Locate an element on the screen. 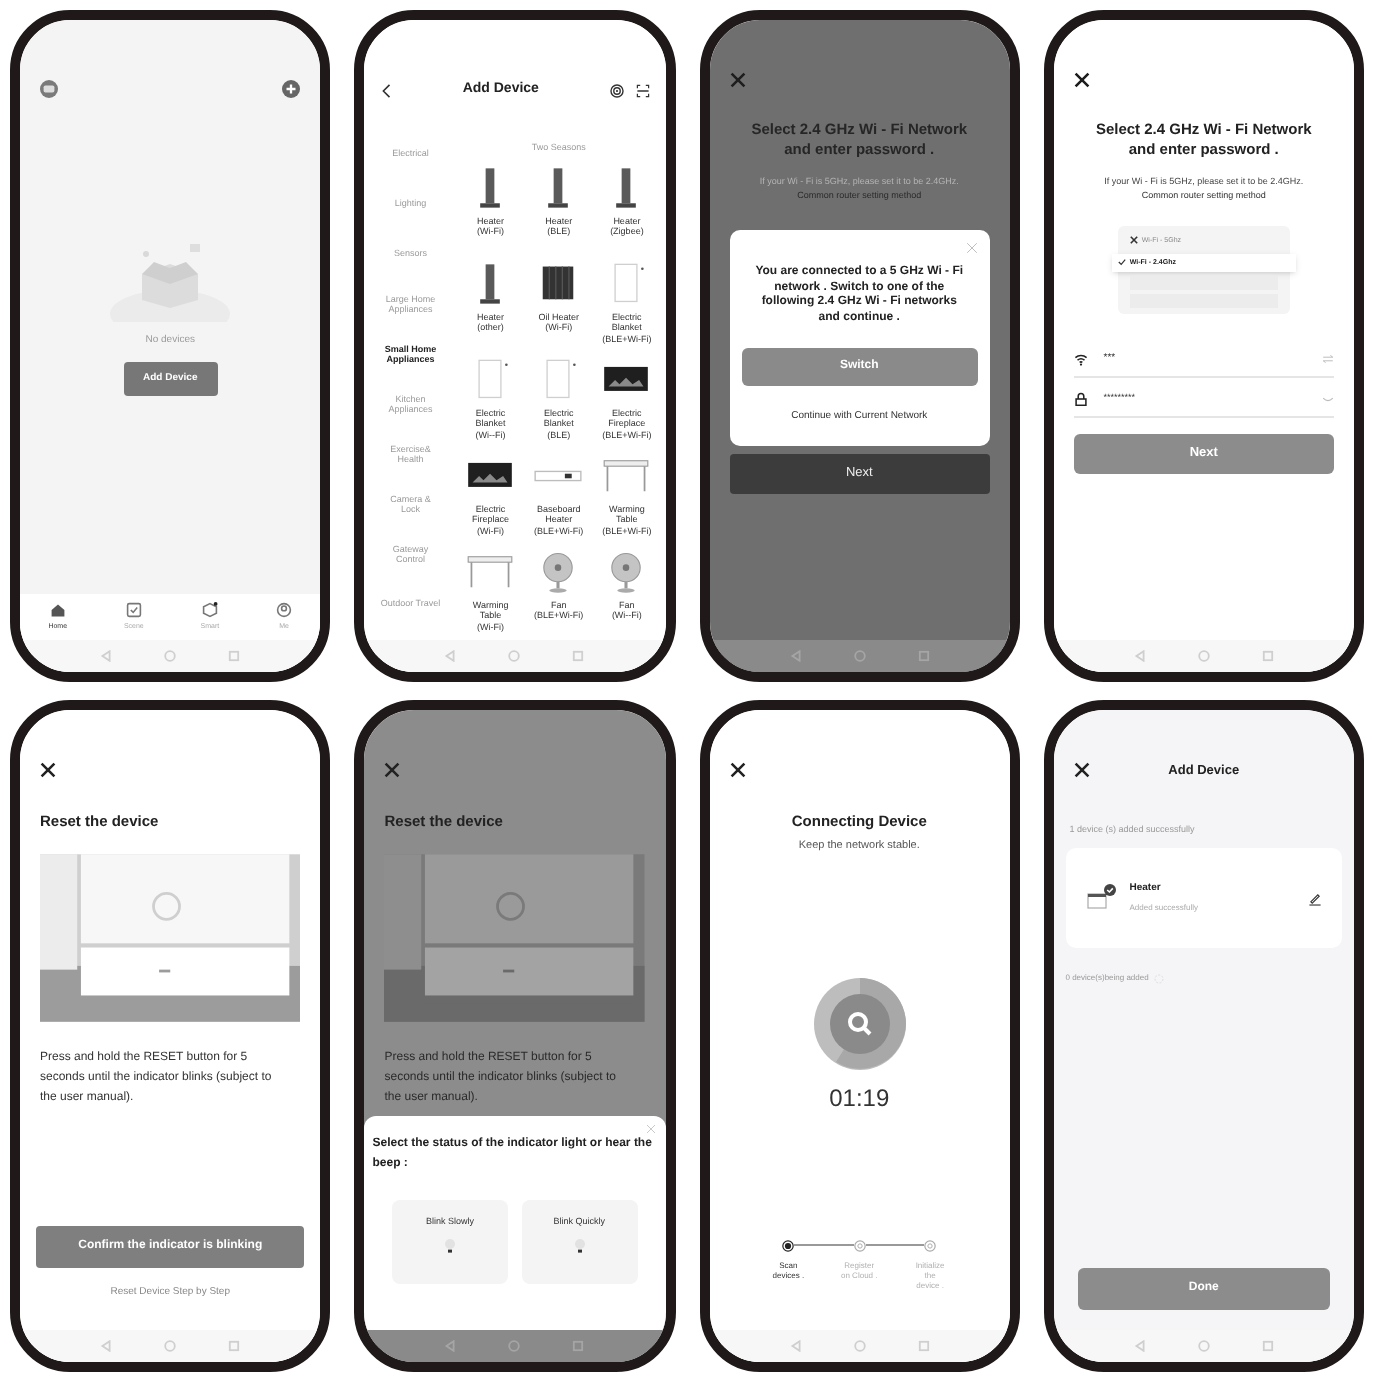 Image resolution: width=1374 pixels, height=1382 pixels. add-icon is located at coordinates (291, 89).